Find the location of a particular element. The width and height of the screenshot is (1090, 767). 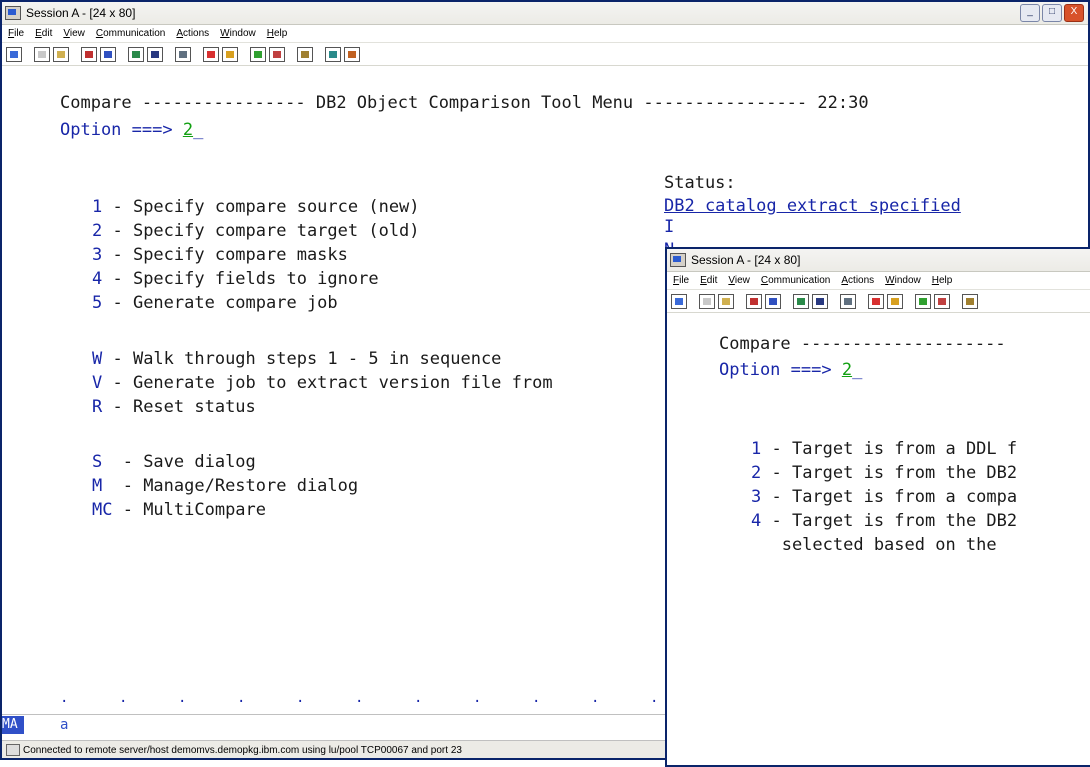

menu-item: M - Manage/Restore dialog is located at coordinates (225, 486).